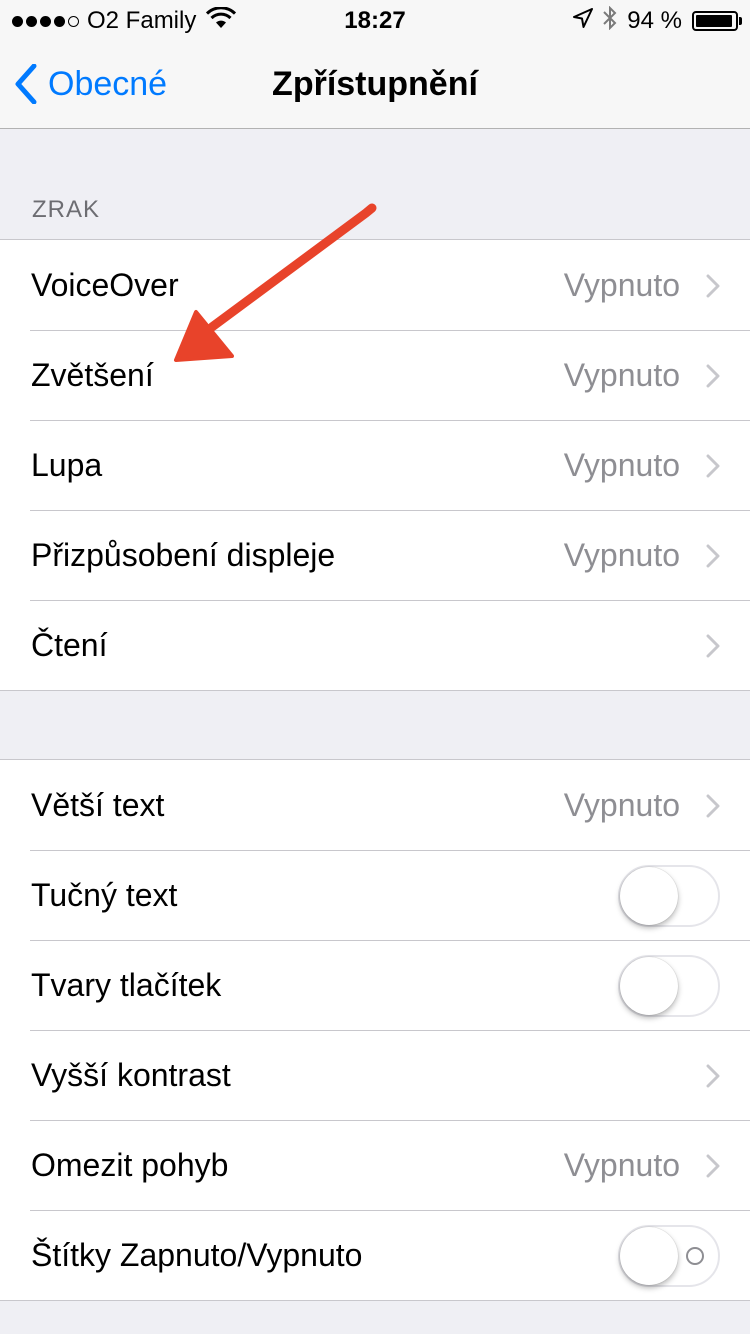 This screenshot has width=750, height=1334. What do you see at coordinates (375, 895) in the screenshot?
I see `row-bold-text: Tučný text` at bounding box center [375, 895].